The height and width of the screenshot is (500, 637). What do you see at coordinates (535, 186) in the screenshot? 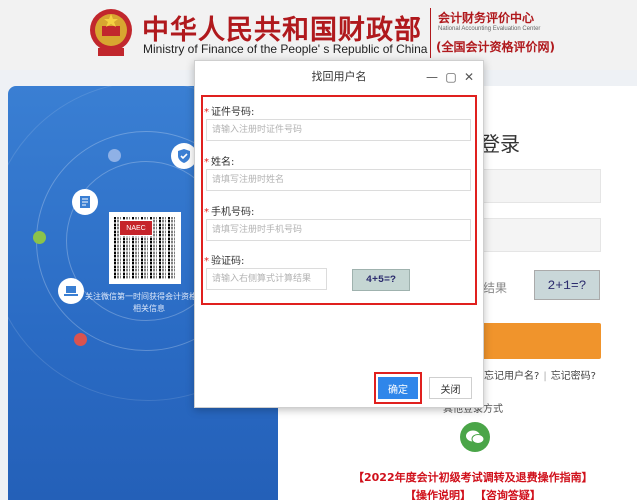
I see `username-input` at bounding box center [535, 186].